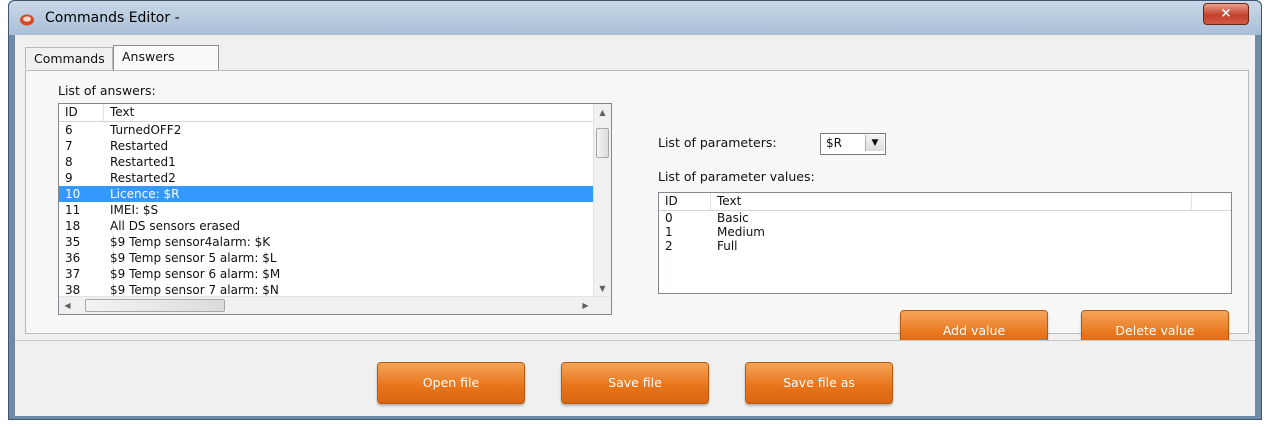 This screenshot has width=1271, height=427. I want to click on open-file-button: Open file, so click(451, 383).